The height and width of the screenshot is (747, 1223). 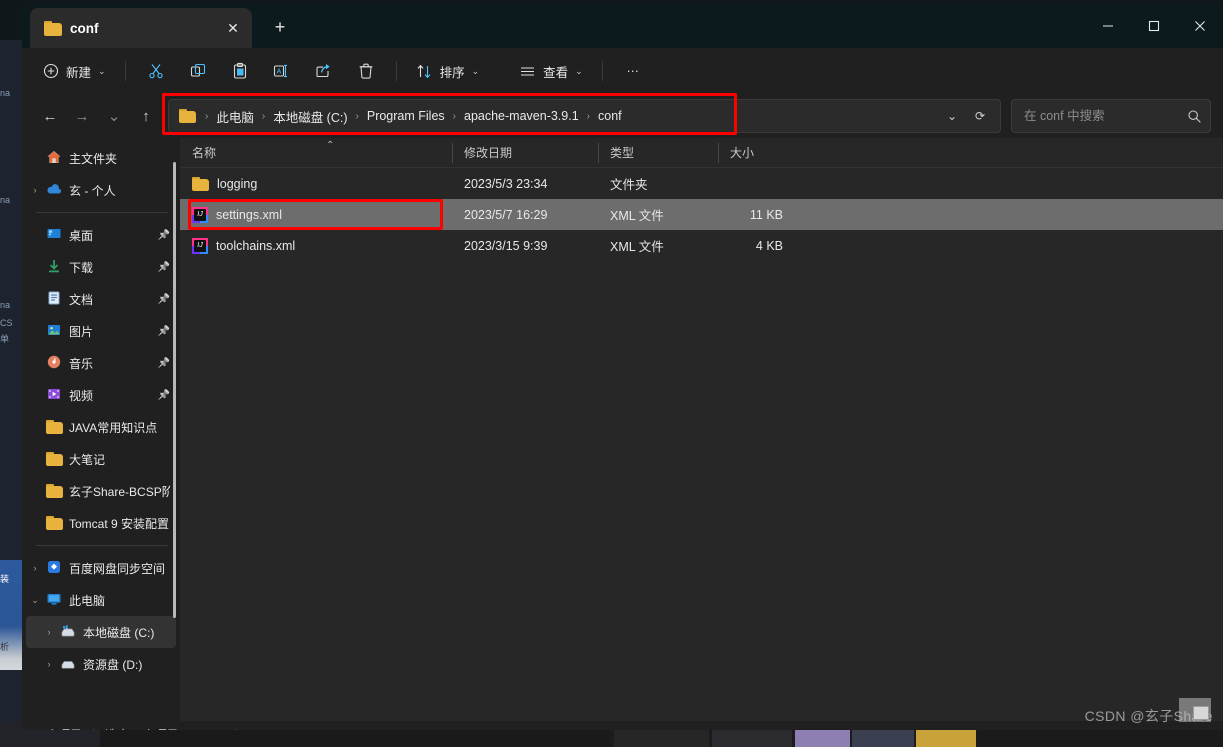 What do you see at coordinates (74, 71) in the screenshot?
I see `new-button: 新建 ⌄` at bounding box center [74, 71].